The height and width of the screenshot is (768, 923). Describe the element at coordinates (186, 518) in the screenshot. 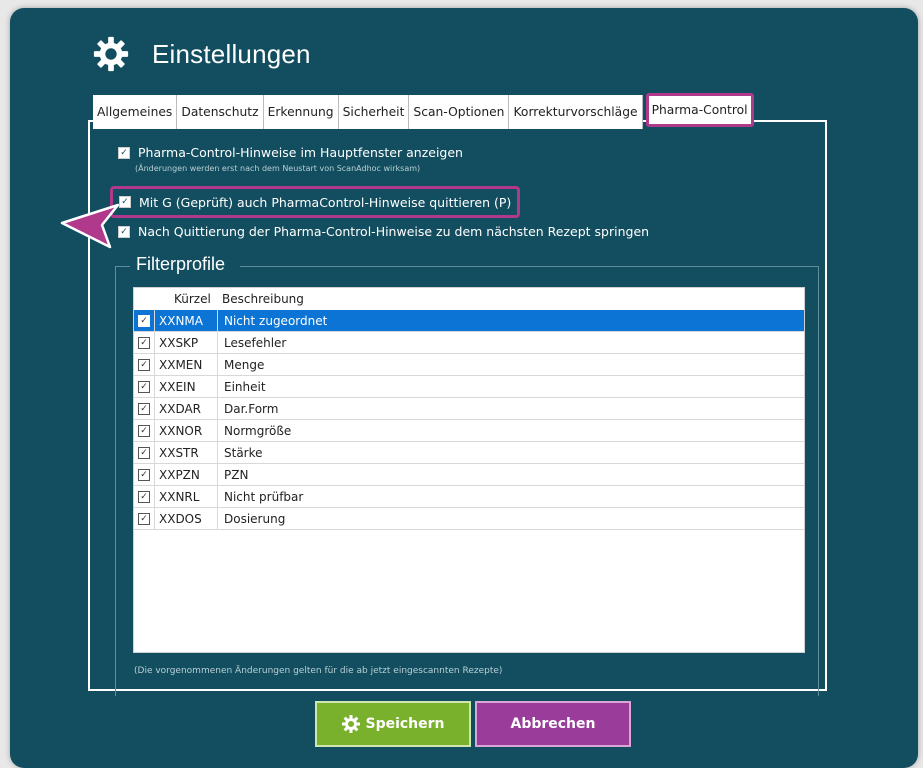

I see `row-code: XXDOS` at that location.